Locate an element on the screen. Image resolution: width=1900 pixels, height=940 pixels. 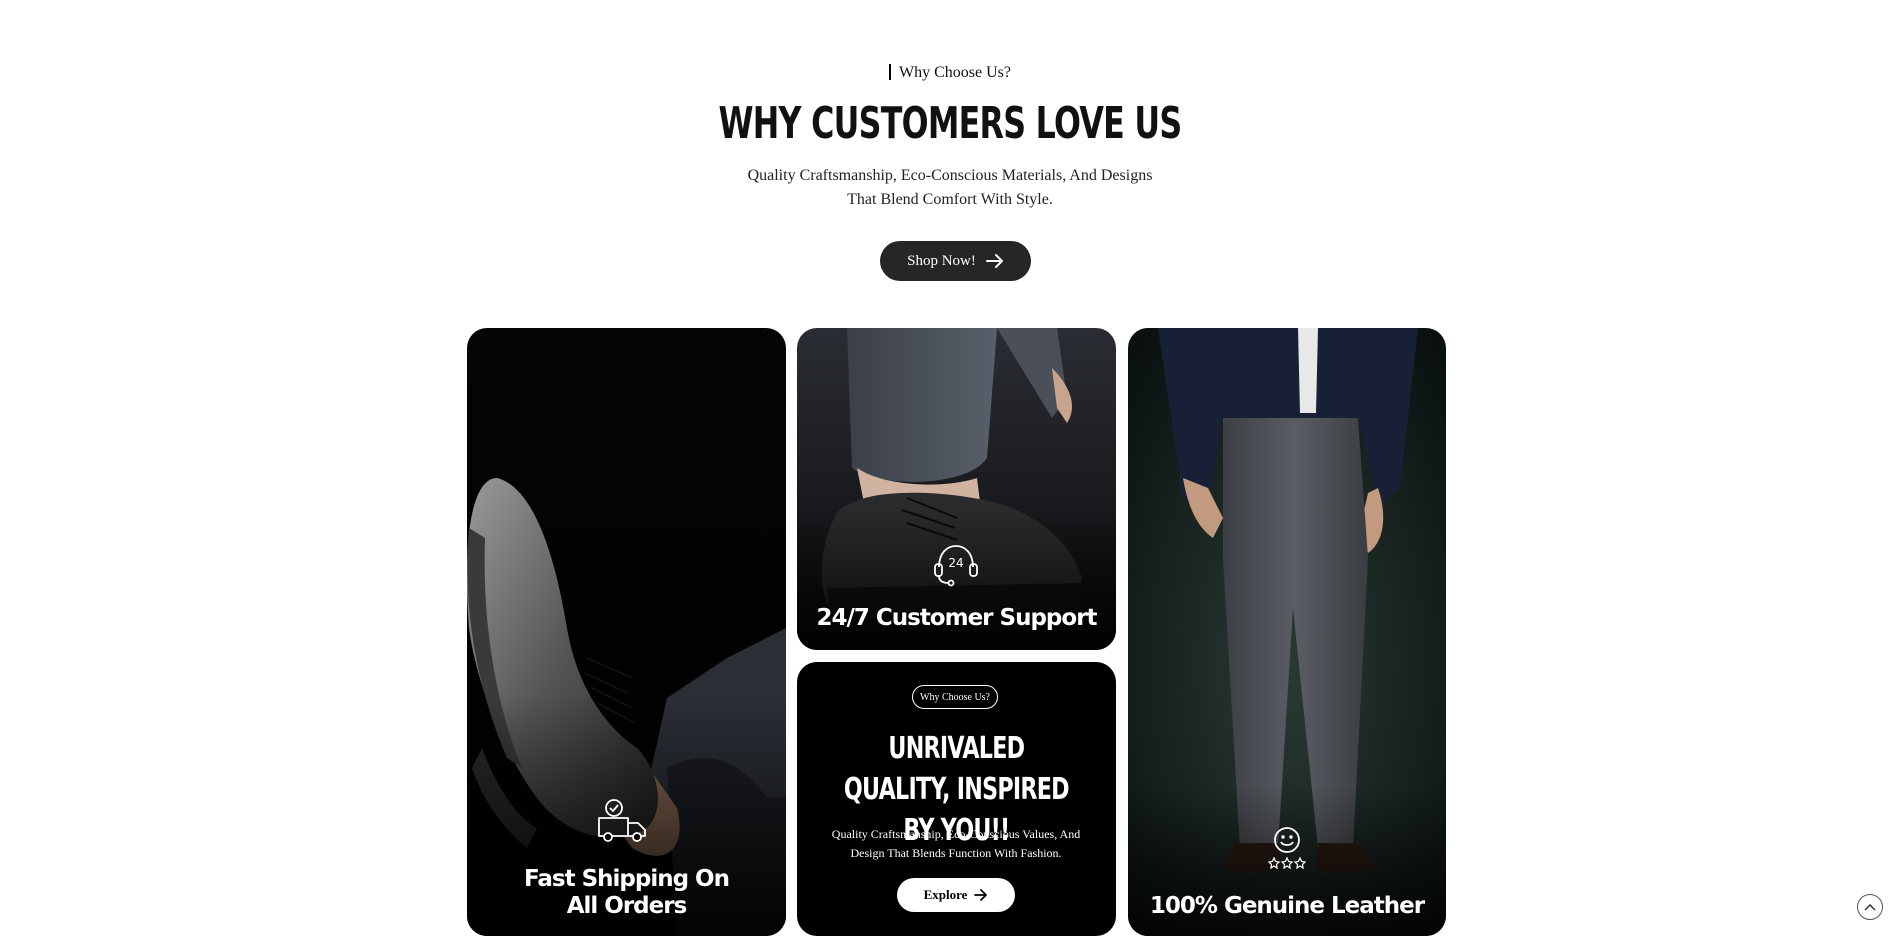
headset-24-icon: 24 is located at coordinates (956, 566).